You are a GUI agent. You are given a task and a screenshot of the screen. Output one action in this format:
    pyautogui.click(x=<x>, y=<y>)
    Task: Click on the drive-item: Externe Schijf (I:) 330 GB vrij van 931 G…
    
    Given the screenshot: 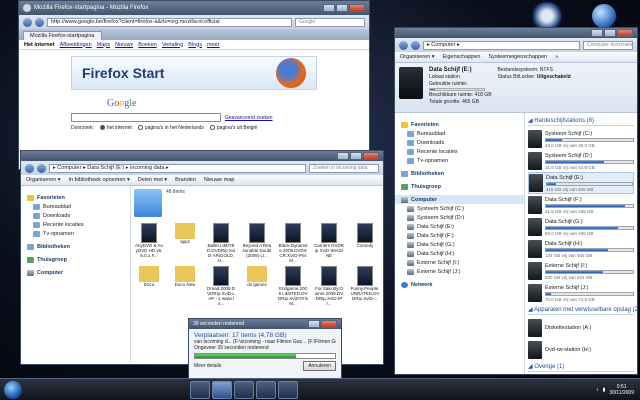 What is the action you would take?
    pyautogui.click(x=581, y=271)
    